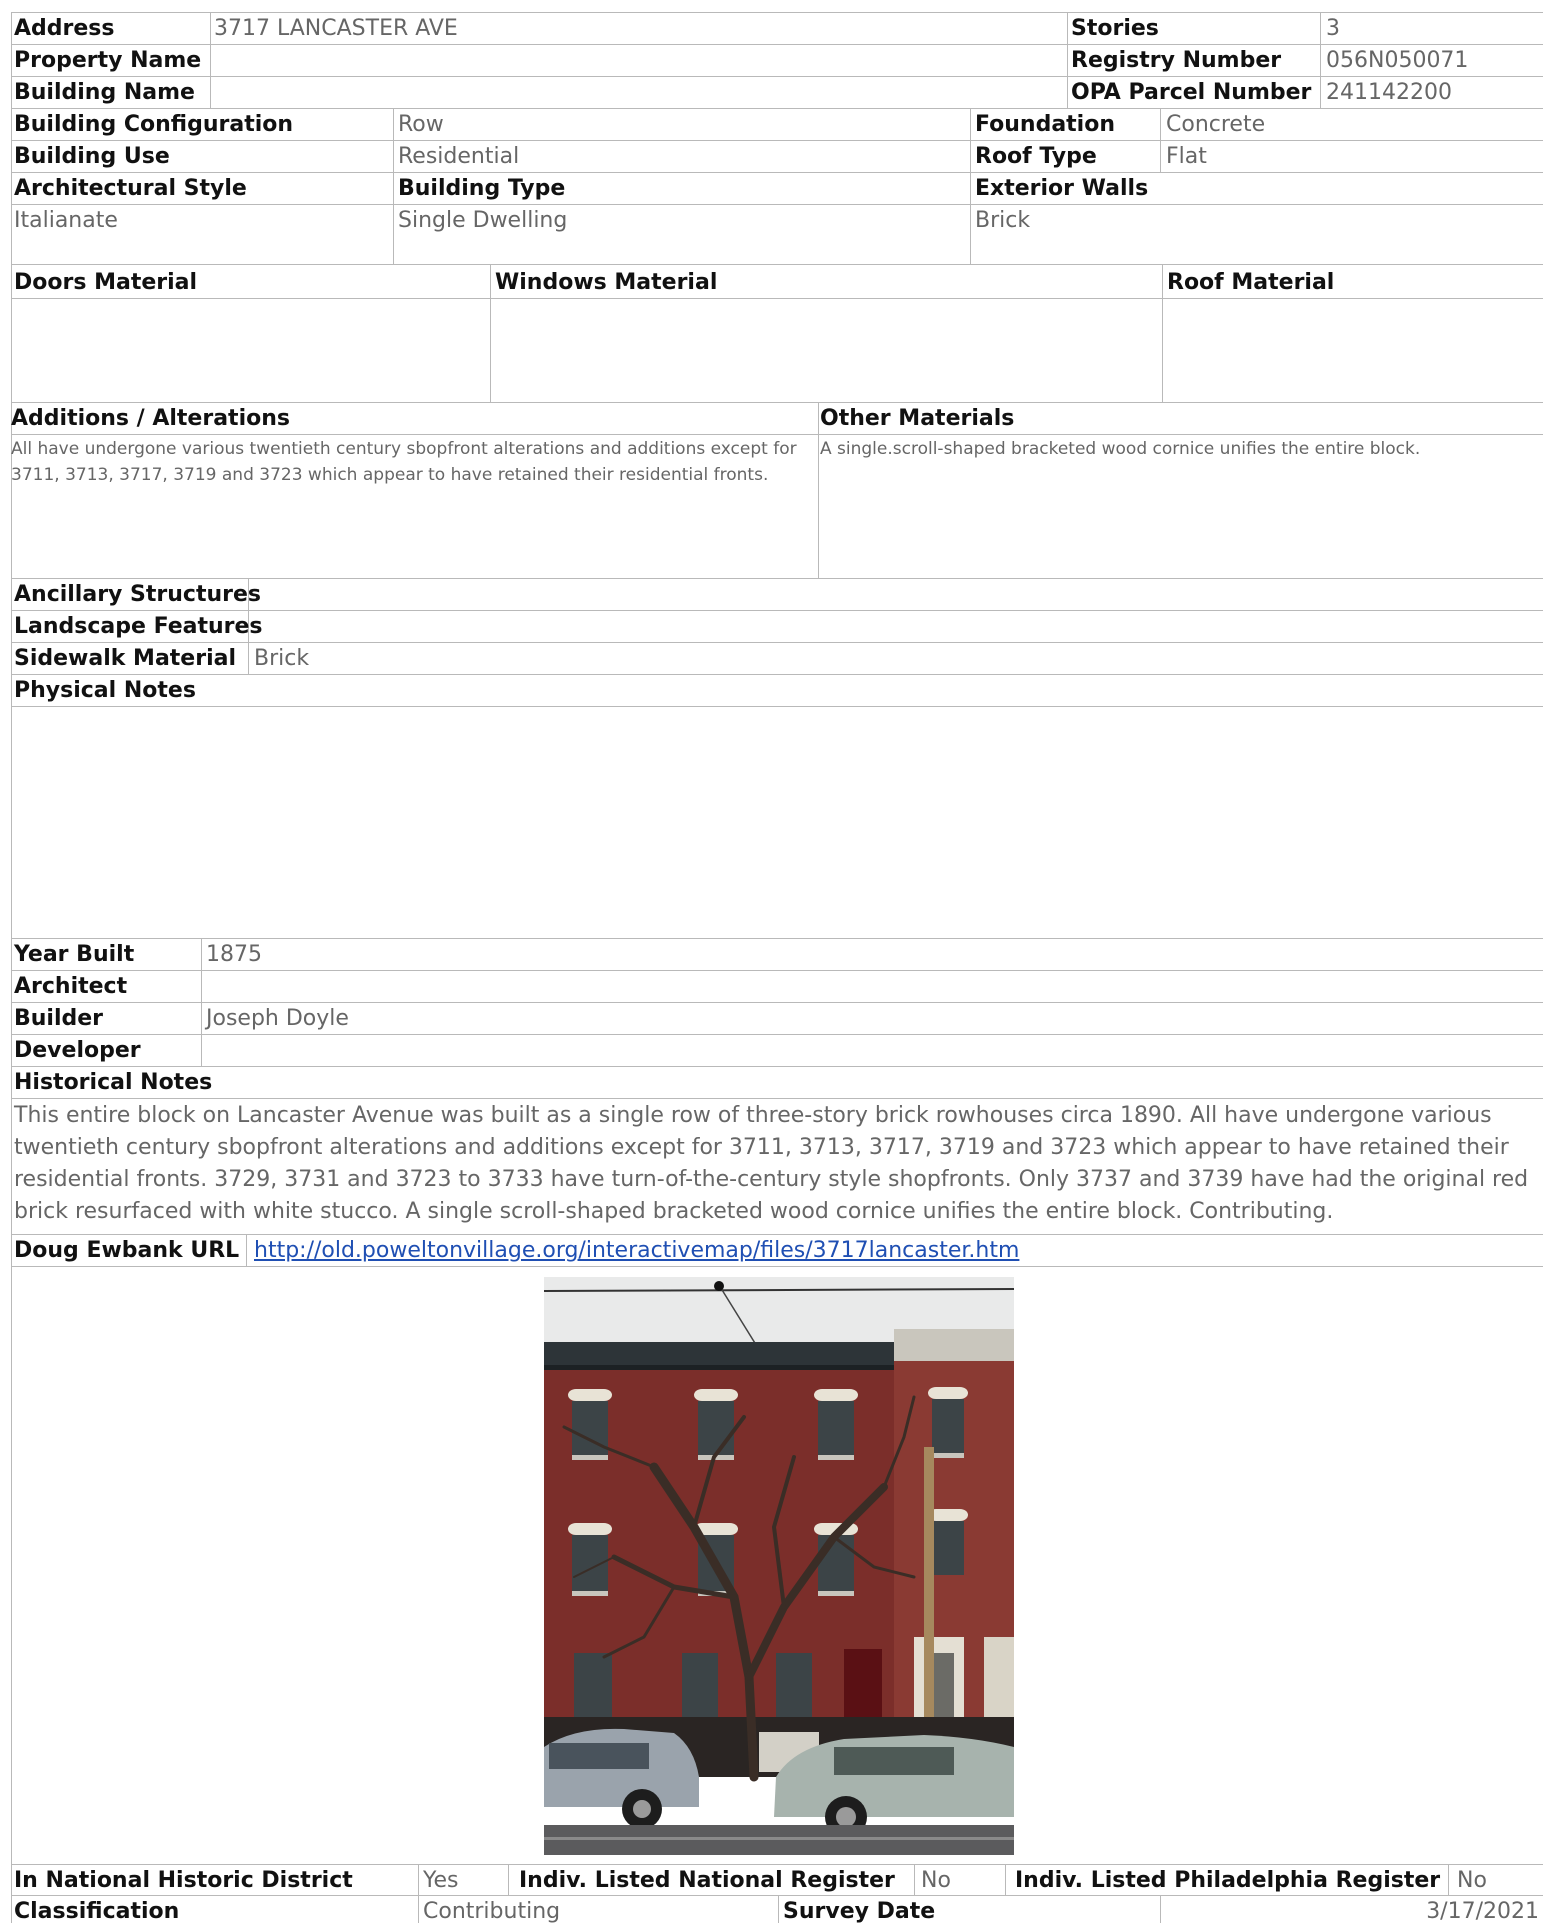 The height and width of the screenshot is (1927, 1543). I want to click on indiv-philadelphia-label: Indiv. Listed Philadelphia Register, so click(1228, 1880).